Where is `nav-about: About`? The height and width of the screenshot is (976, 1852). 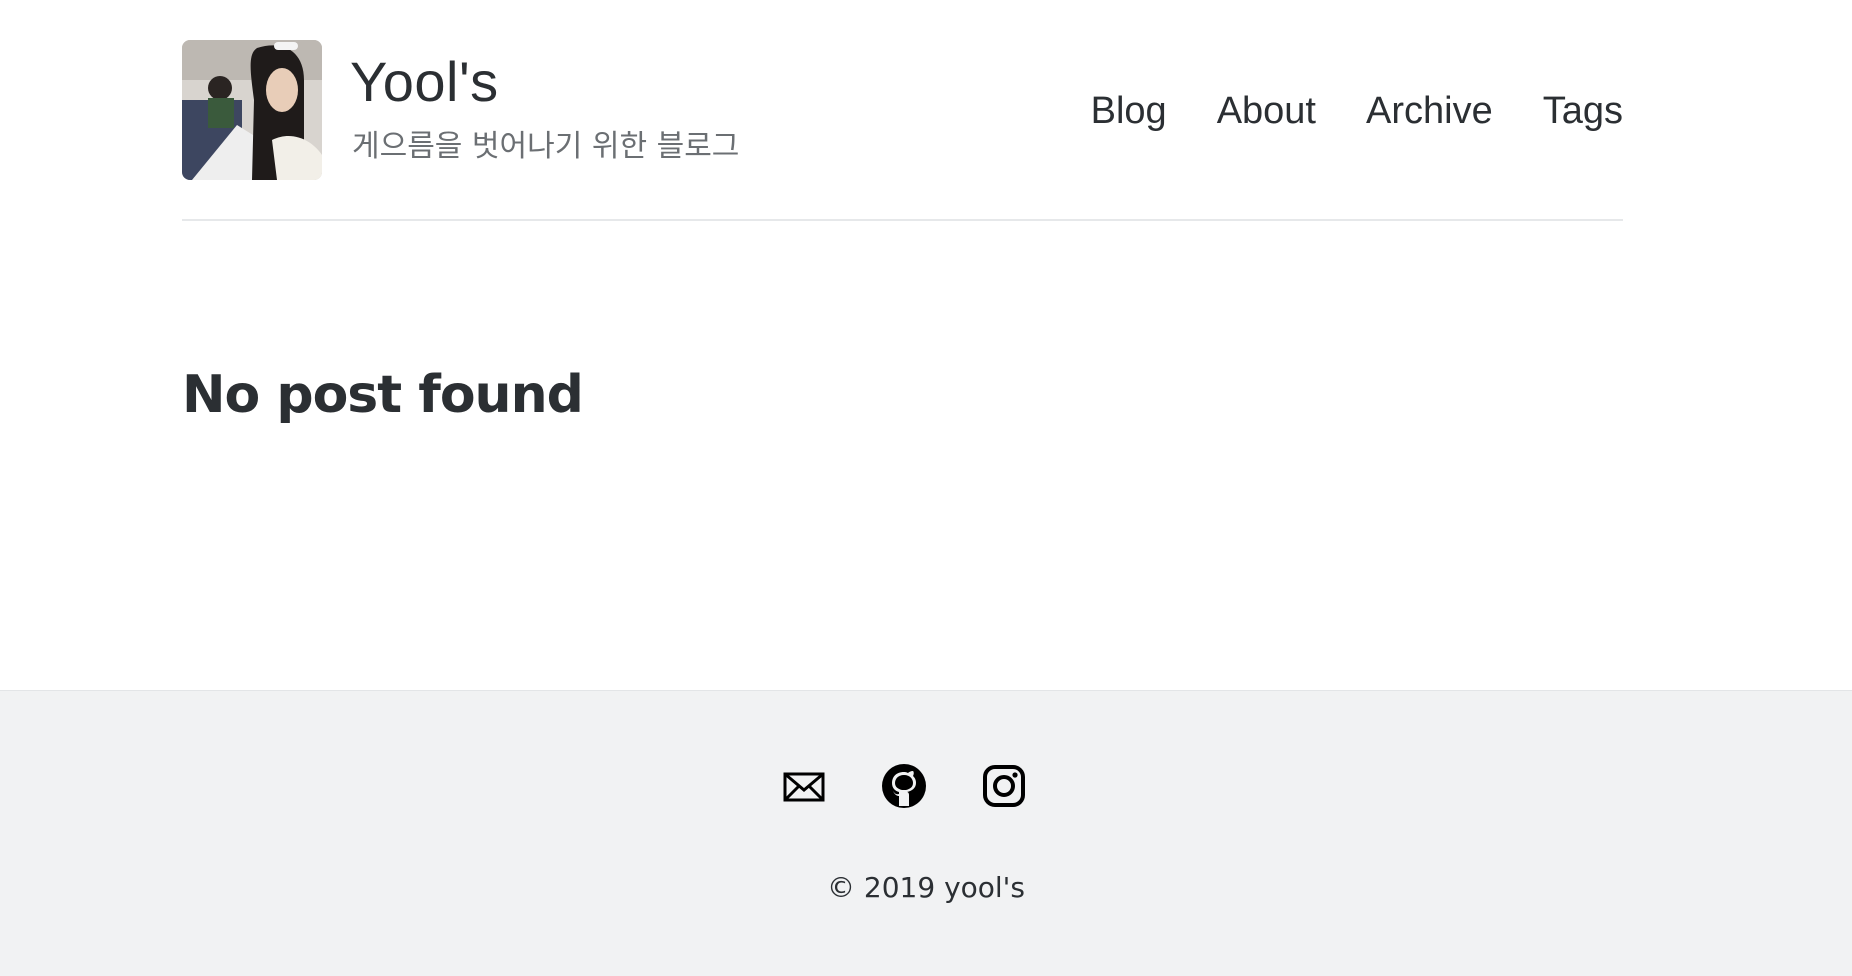
nav-about: About is located at coordinates (1266, 111).